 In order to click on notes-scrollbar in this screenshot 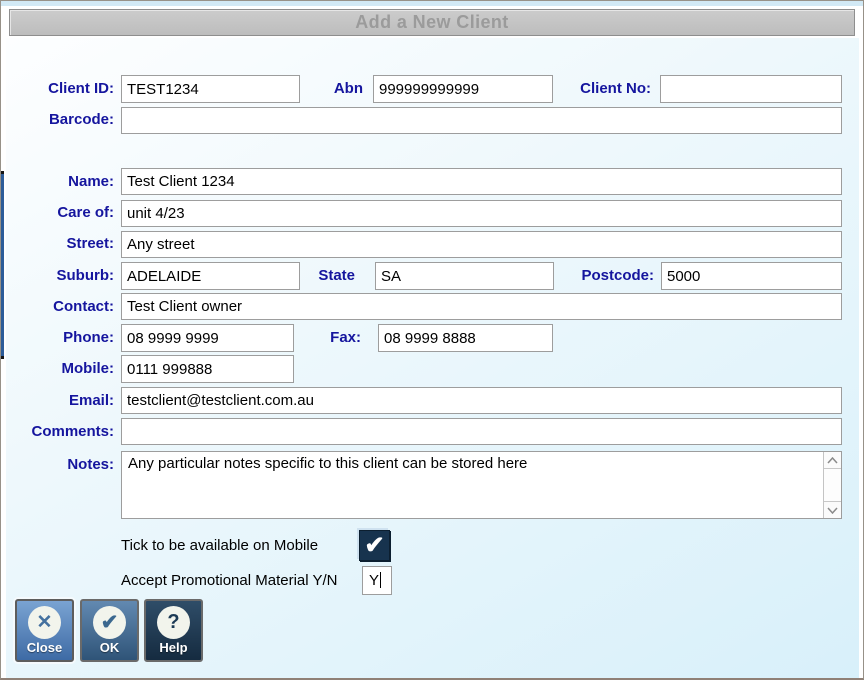, I will do `click(832, 485)`.